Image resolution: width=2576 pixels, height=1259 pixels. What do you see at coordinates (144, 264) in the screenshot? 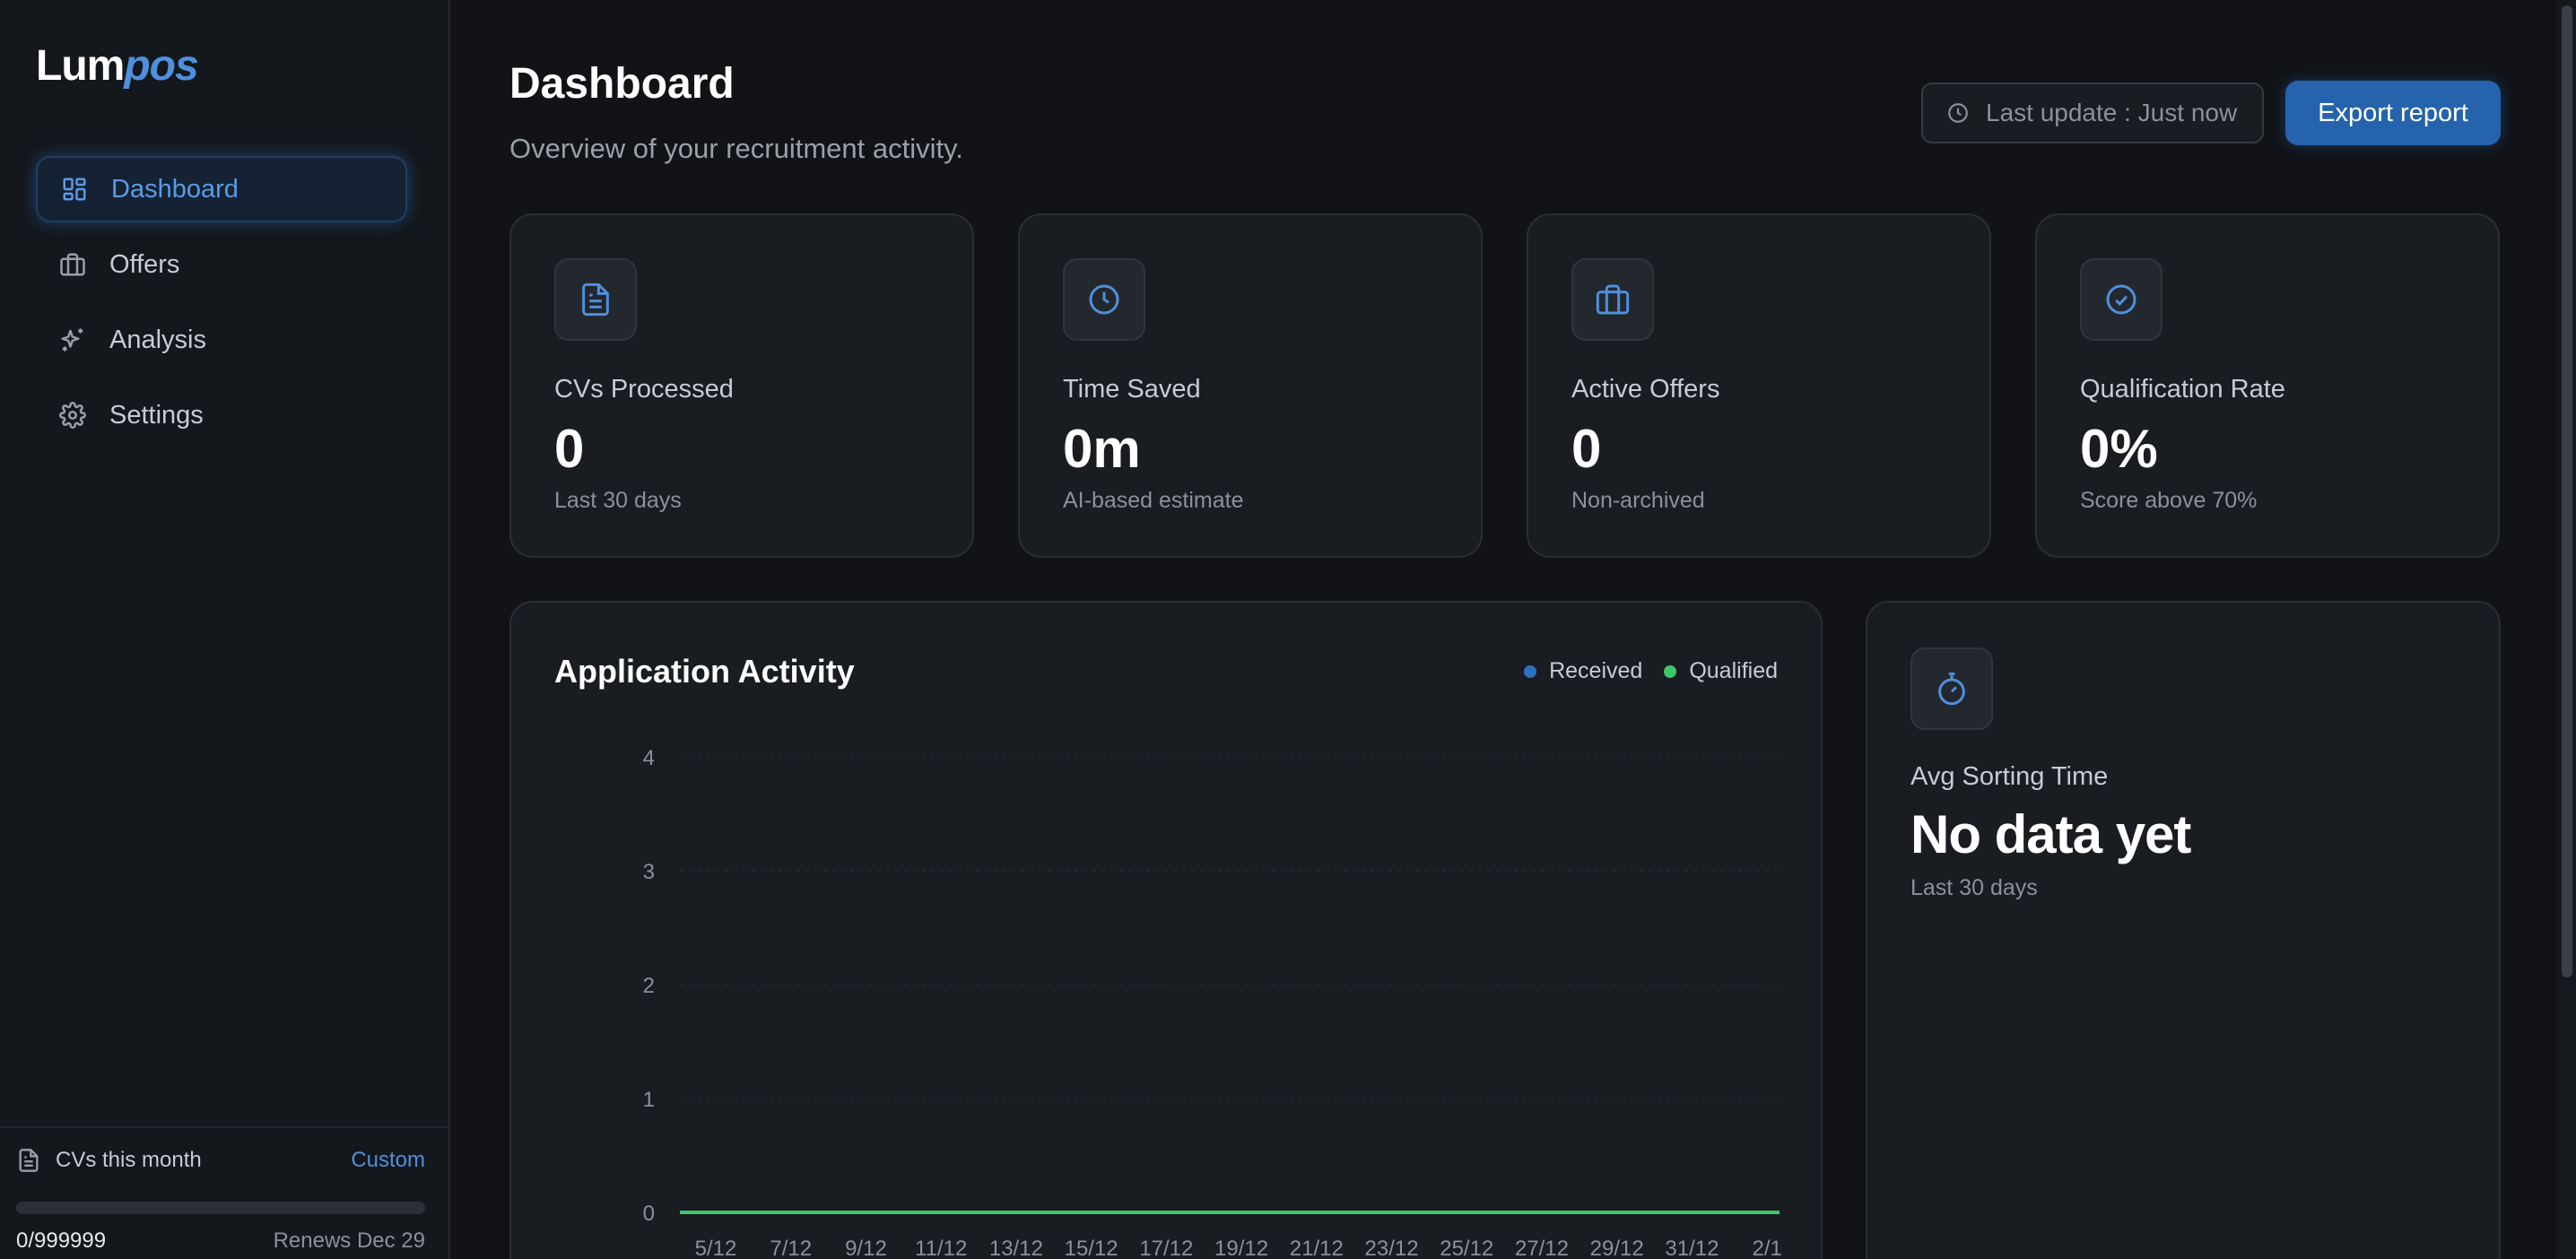
I see `sidebar-item-label: Offers` at bounding box center [144, 264].